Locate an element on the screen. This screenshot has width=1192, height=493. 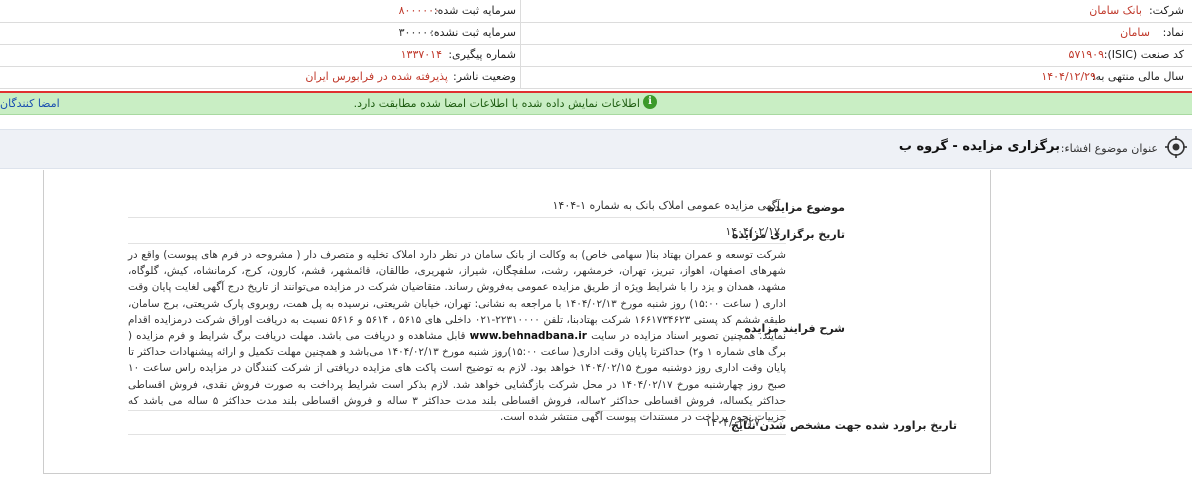
reg-capital-cell: سرمایه ثبت شده: ۸۰۰۰۰۰۰ is located at coordinates (260, 11).